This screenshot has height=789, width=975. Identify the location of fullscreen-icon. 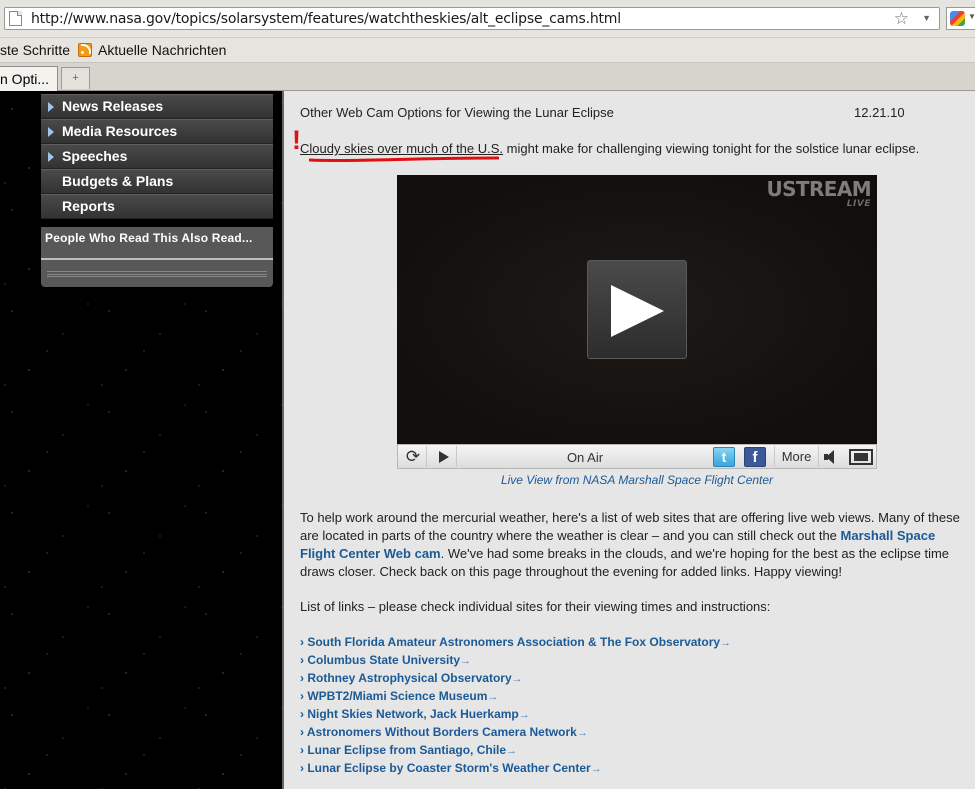
(861, 457).